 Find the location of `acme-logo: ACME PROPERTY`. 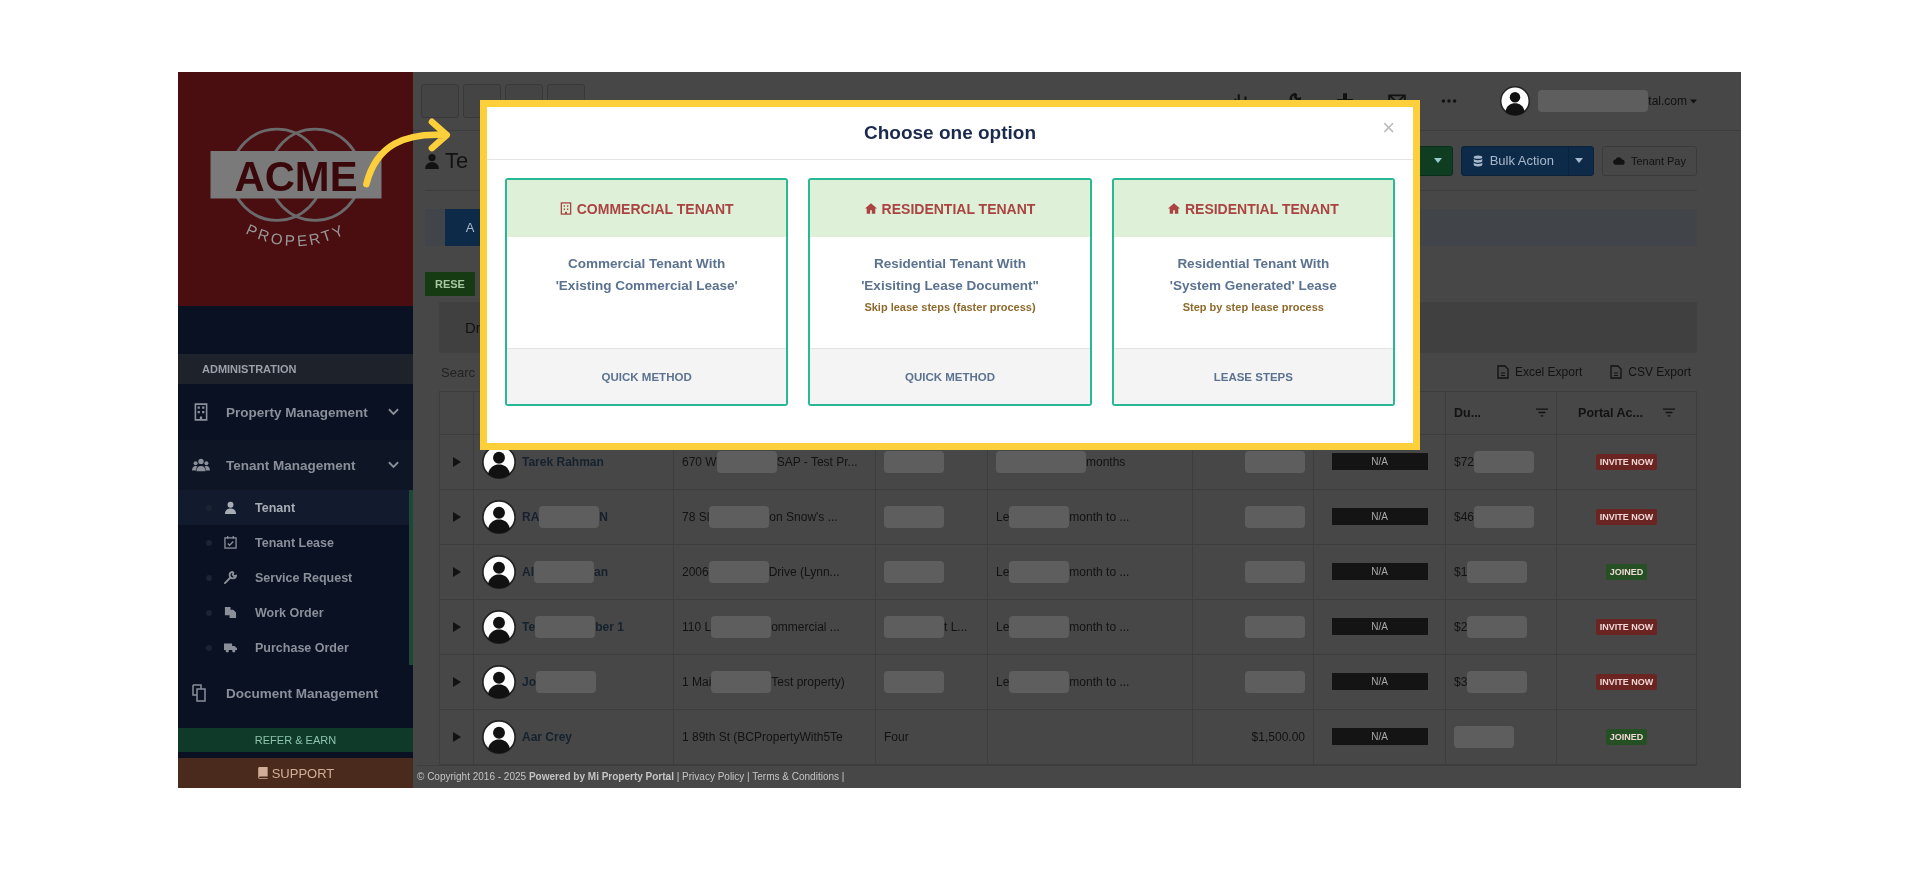

acme-logo: ACME PROPERTY is located at coordinates (295, 189).